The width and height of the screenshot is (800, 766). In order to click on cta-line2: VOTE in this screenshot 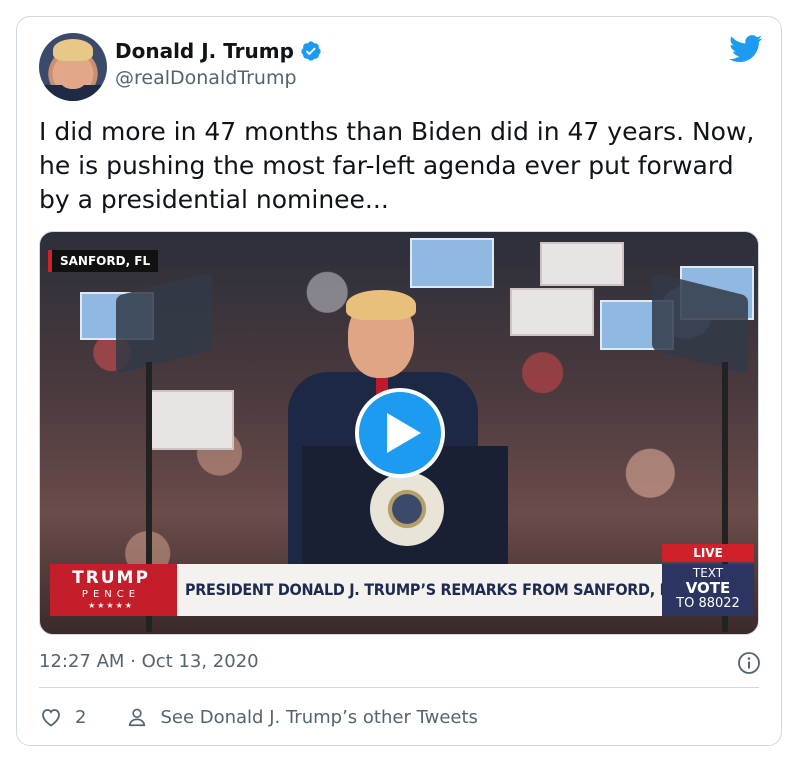, I will do `click(708, 588)`.